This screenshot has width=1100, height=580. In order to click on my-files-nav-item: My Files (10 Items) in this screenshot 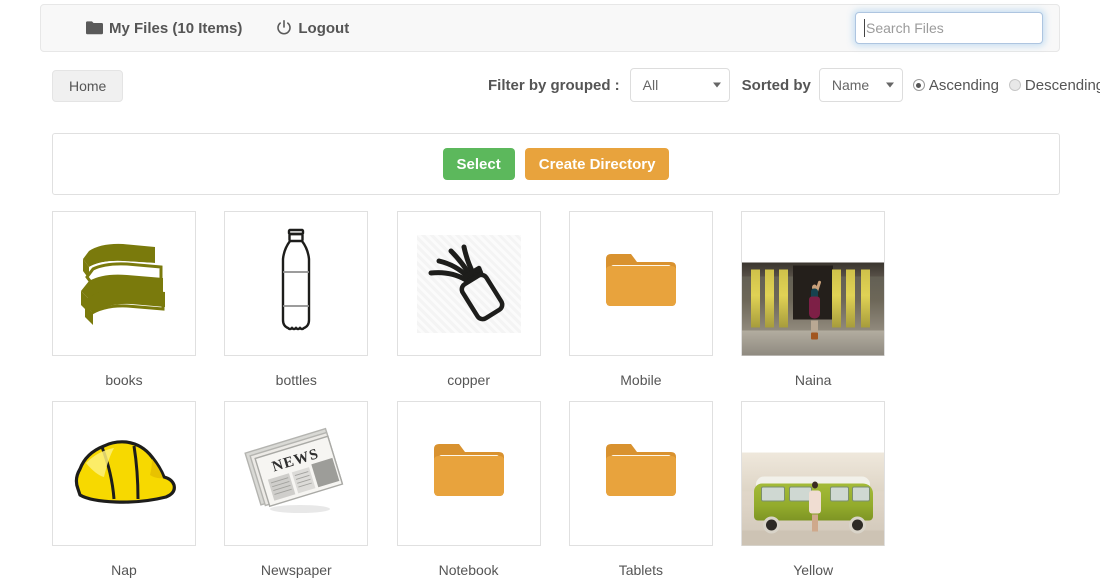, I will do `click(164, 28)`.